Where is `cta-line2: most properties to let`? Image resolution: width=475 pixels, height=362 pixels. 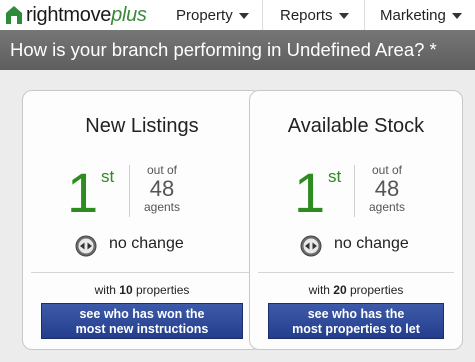
cta-line2: most properties to let is located at coordinates (356, 329).